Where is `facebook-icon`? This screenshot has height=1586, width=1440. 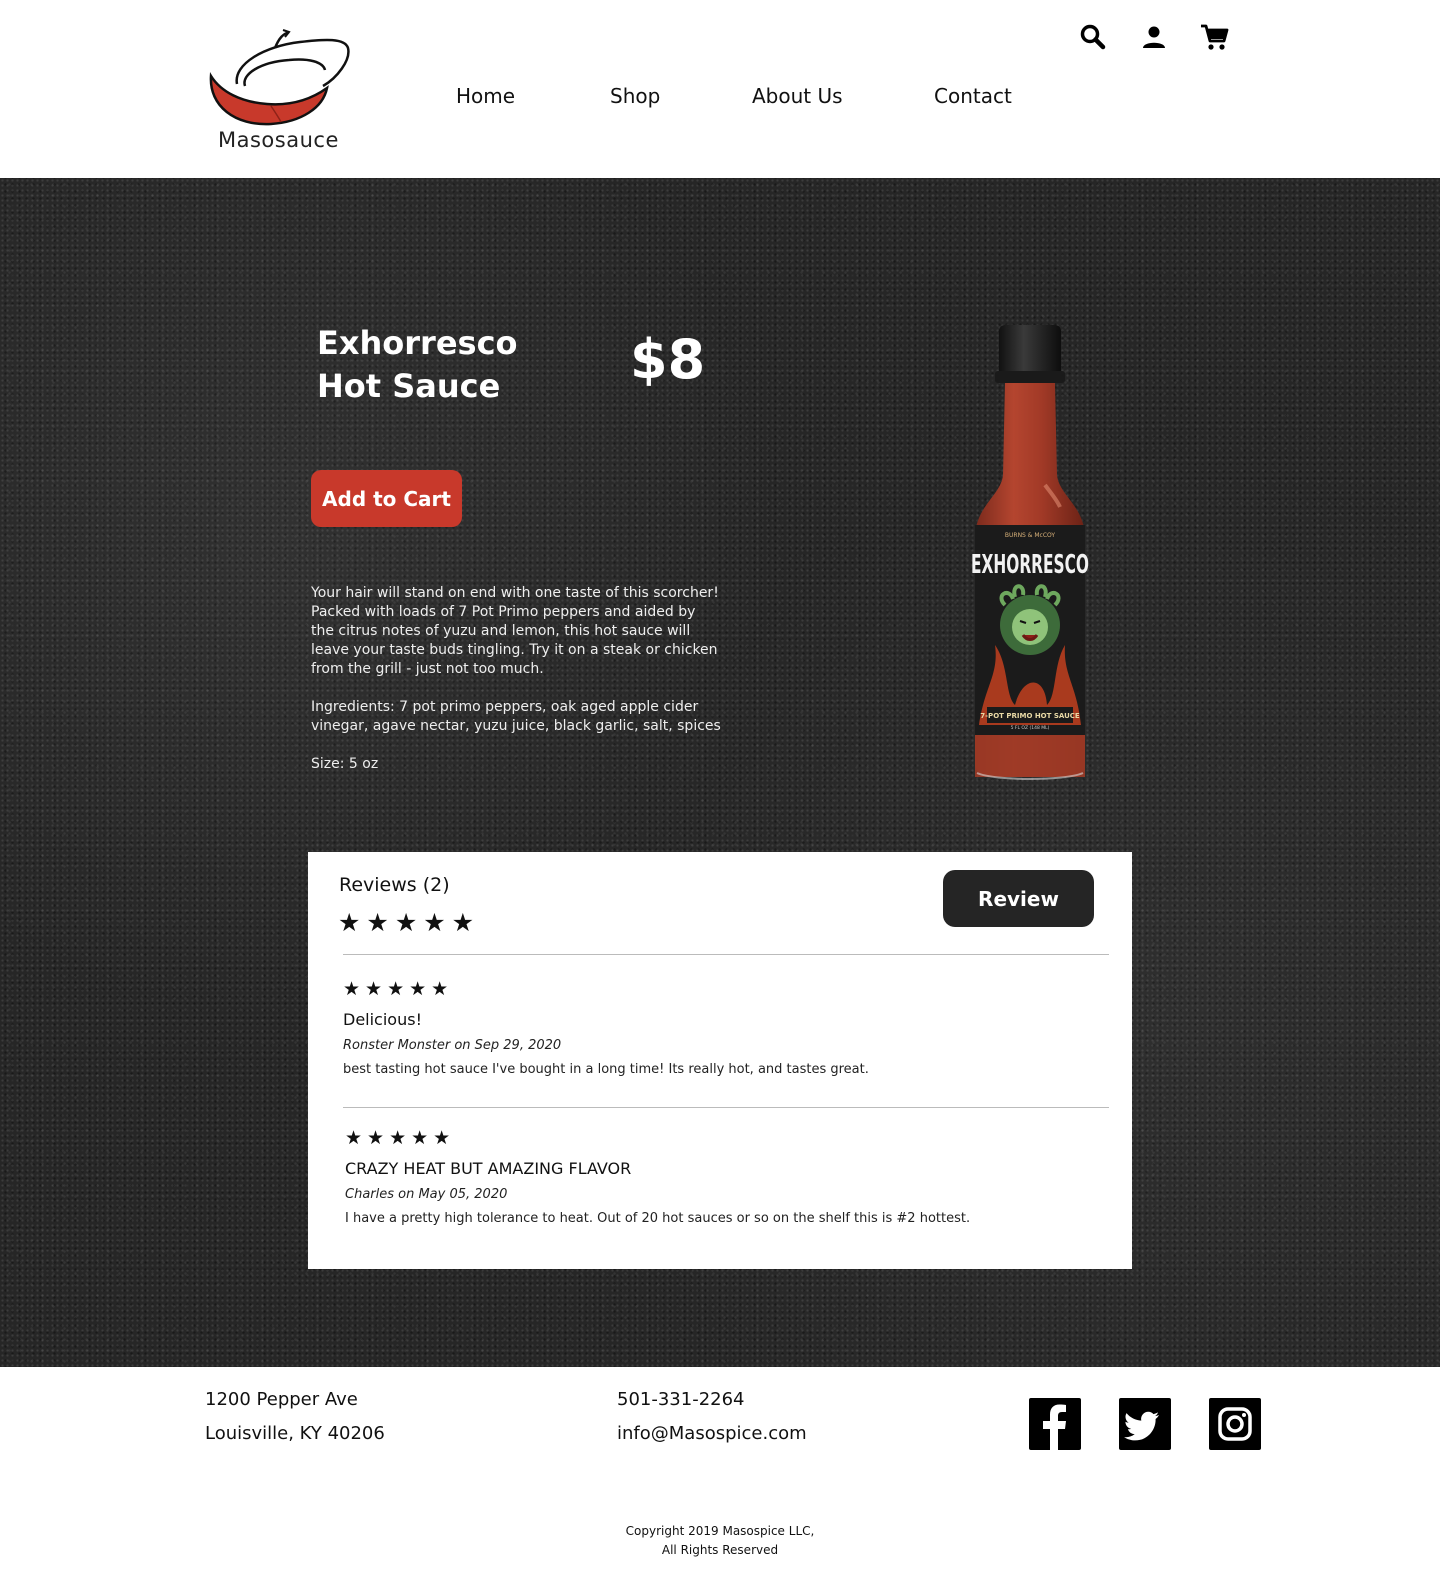 facebook-icon is located at coordinates (1055, 1424).